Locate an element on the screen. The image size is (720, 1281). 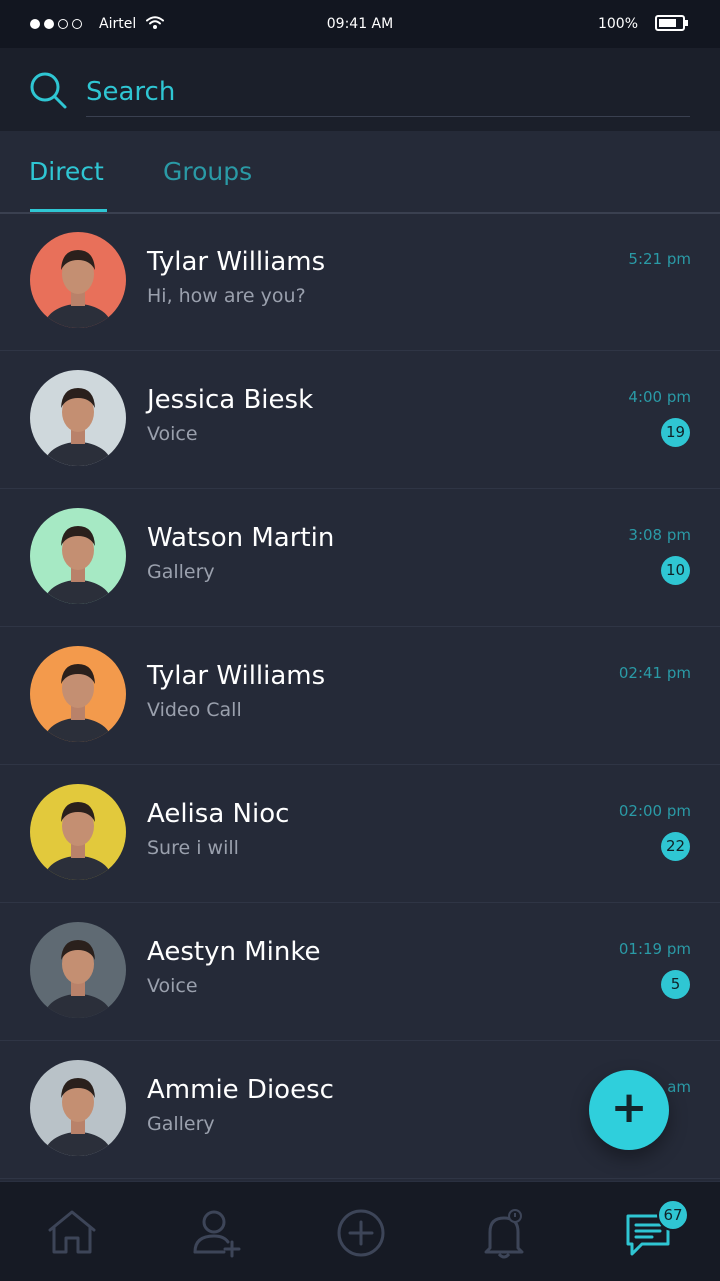
plus-icon: + is located at coordinates (629, 1107).